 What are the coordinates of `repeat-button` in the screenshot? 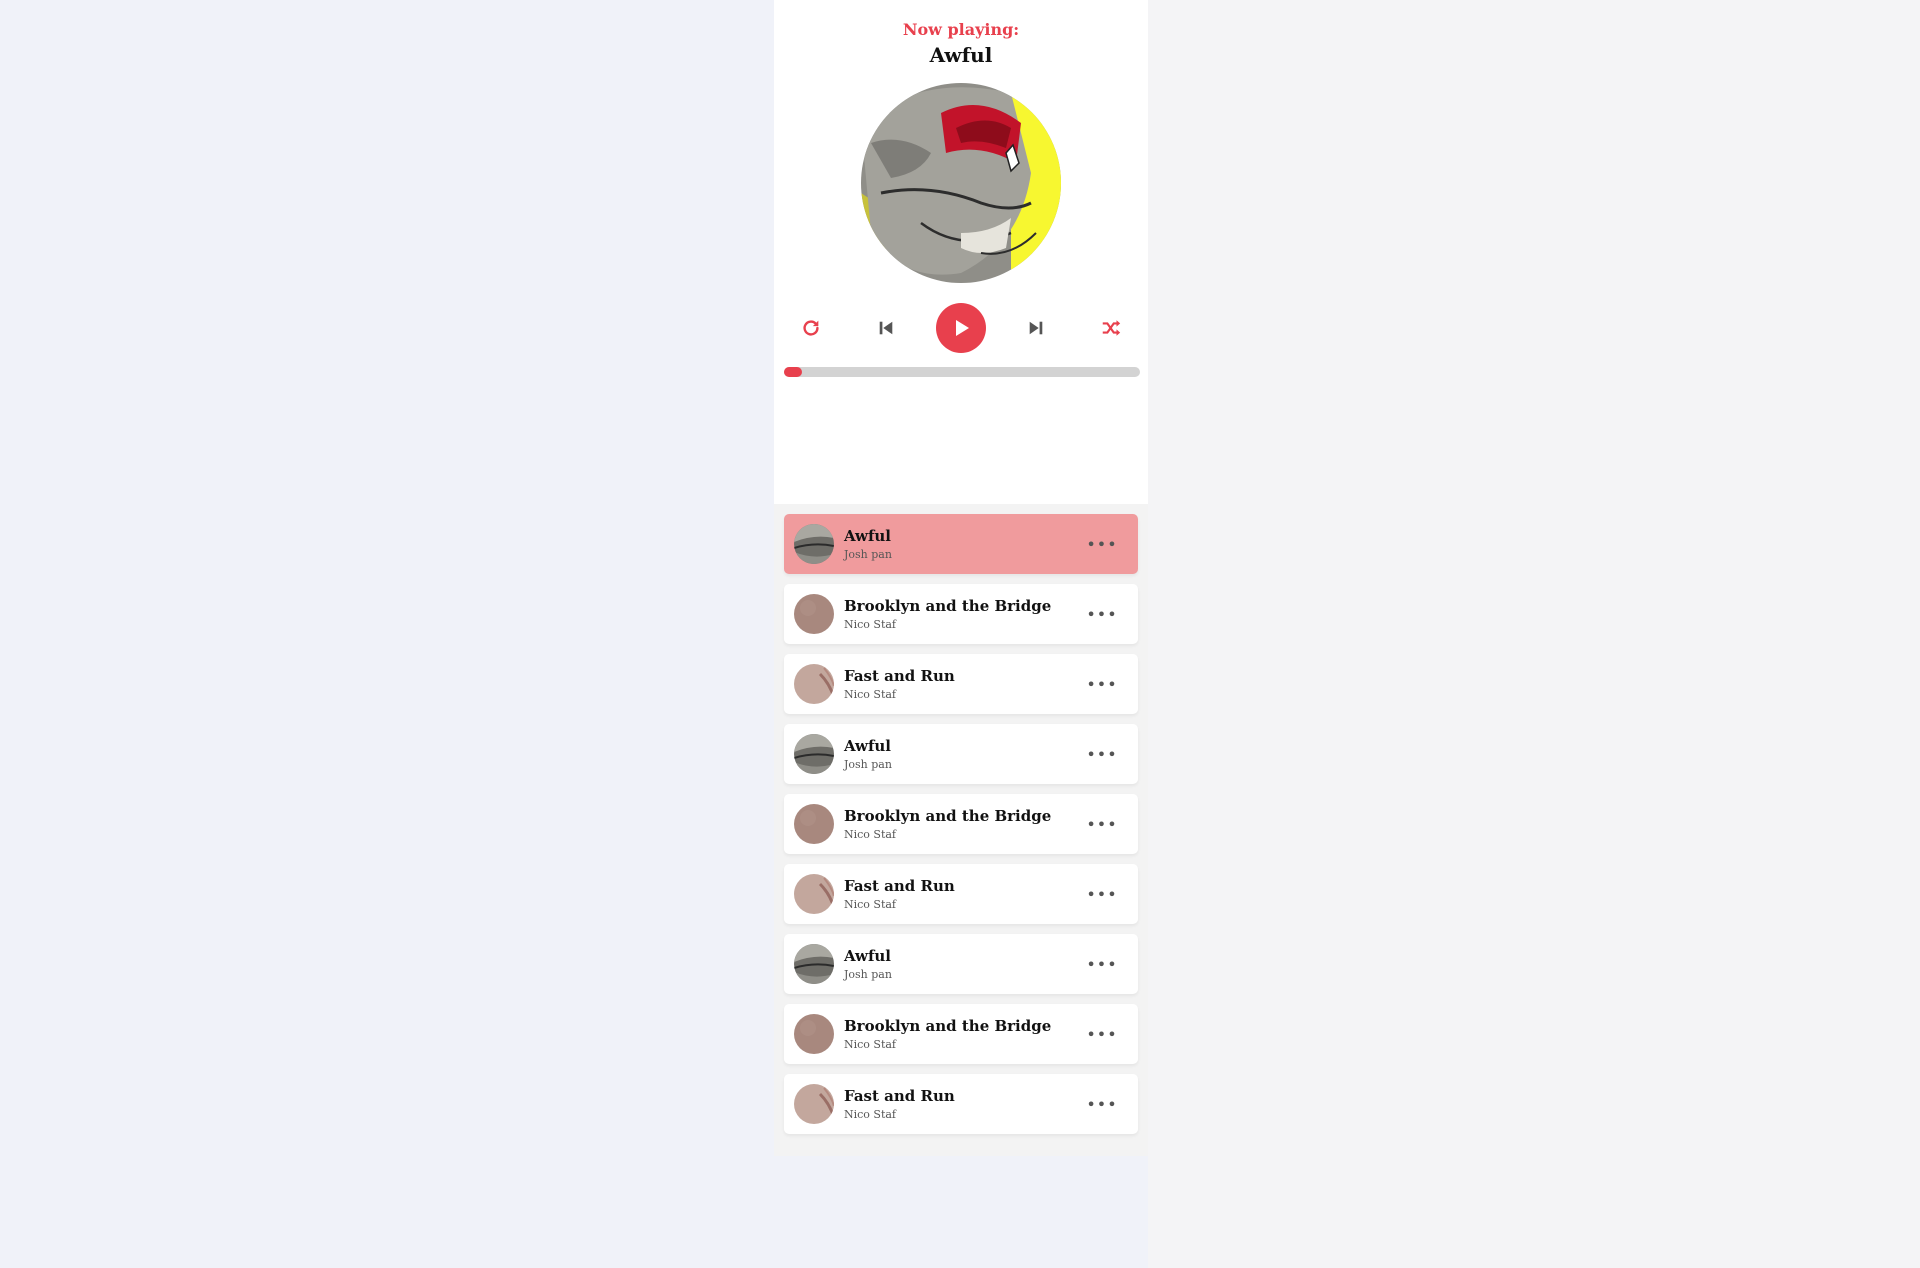 It's located at (811, 328).